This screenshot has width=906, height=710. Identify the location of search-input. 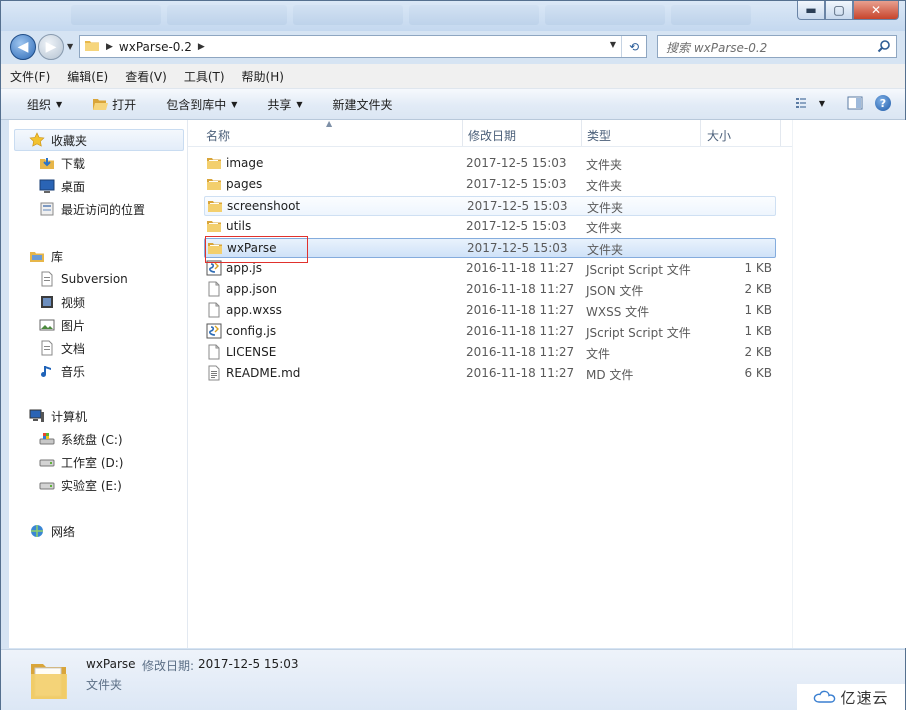
(766, 47).